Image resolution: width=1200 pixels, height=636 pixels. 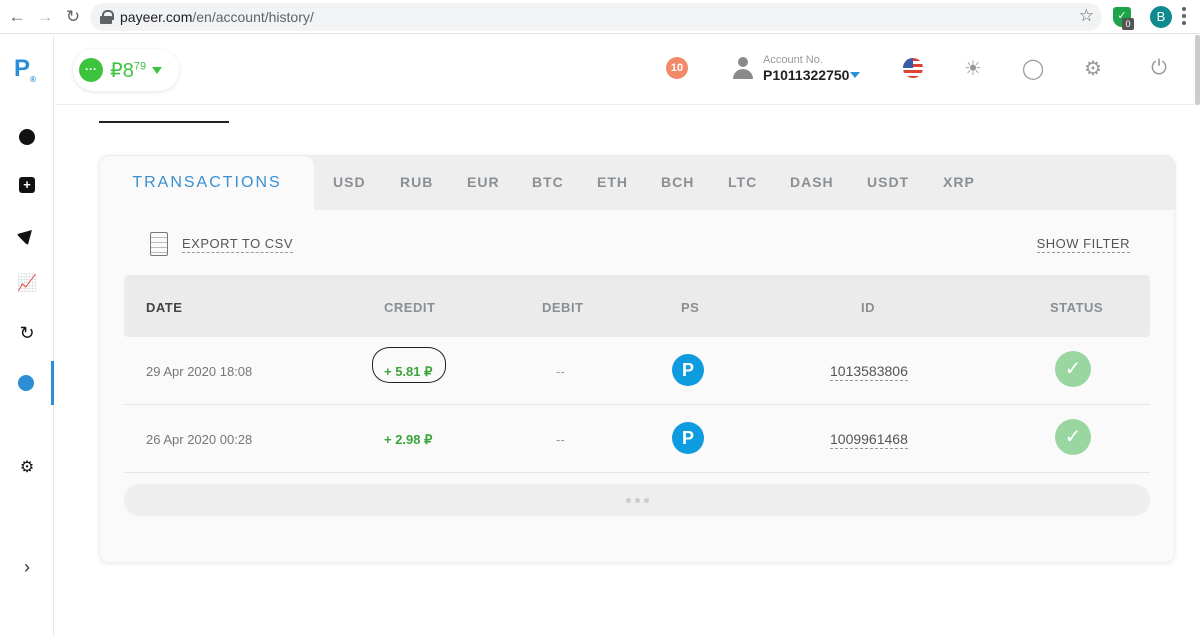 I want to click on sidebar-expand-button: ›, so click(x=27, y=567).